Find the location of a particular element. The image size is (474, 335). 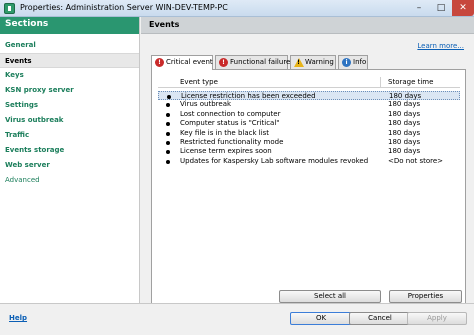

tab-label: Functional failure is located at coordinates (260, 62).